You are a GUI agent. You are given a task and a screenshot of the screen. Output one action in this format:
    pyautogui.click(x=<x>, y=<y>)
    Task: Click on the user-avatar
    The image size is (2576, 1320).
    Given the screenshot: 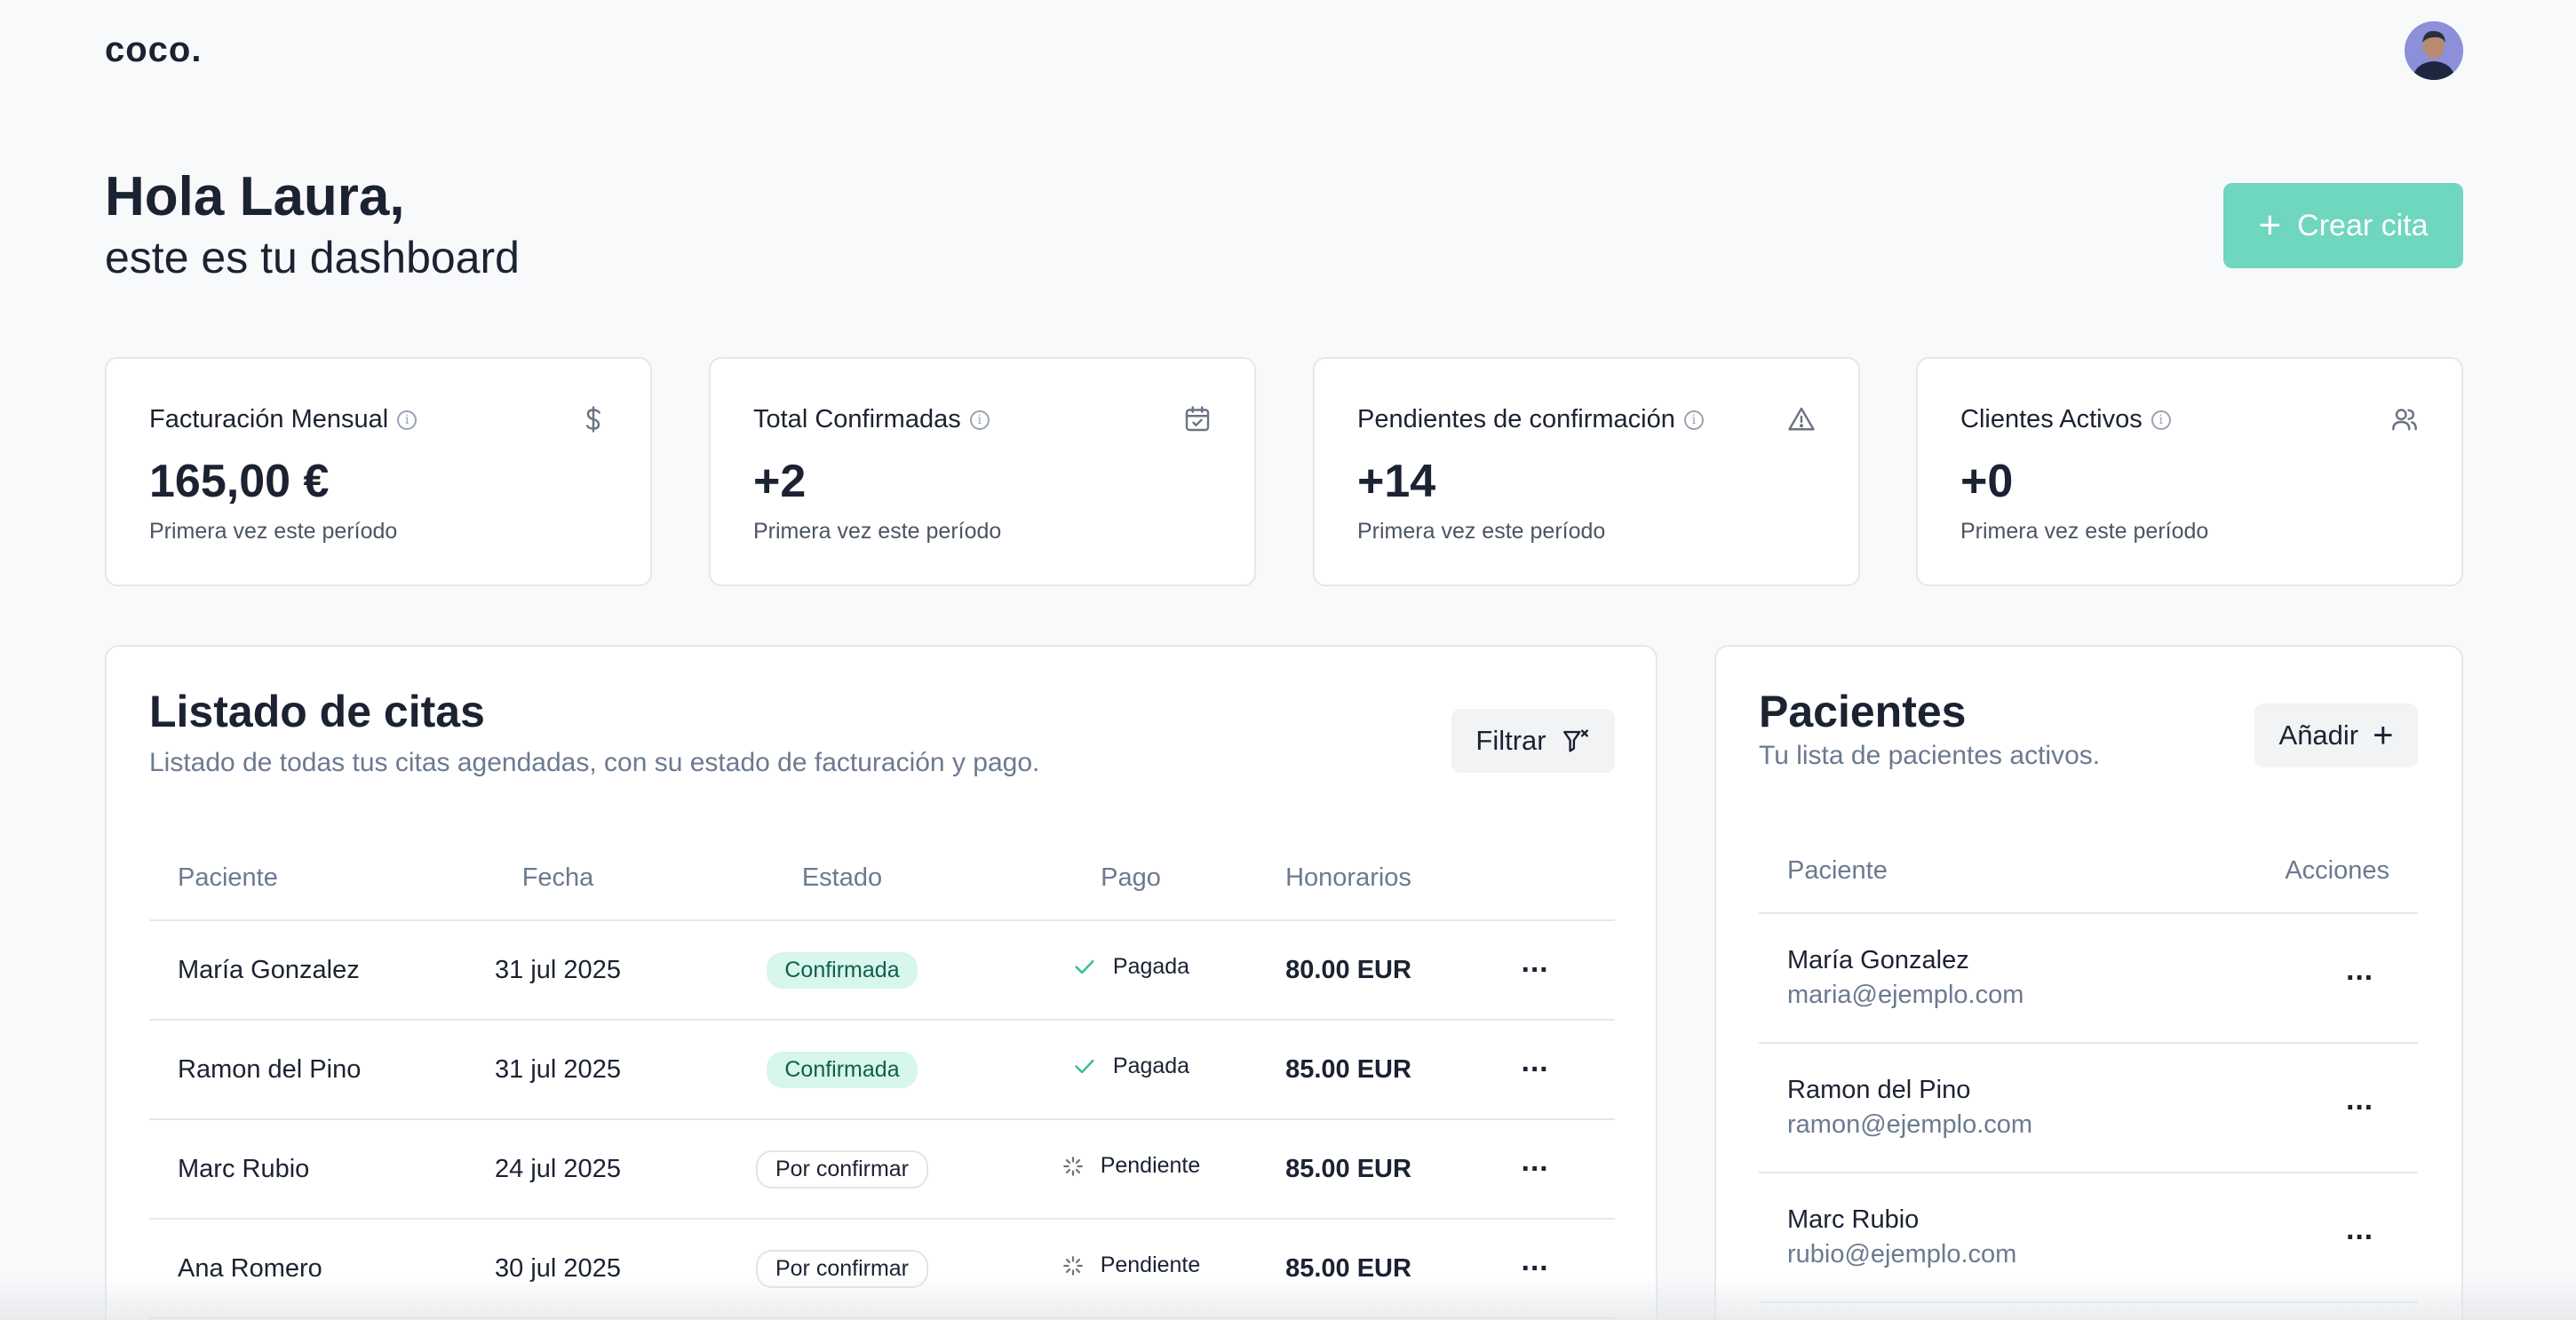 What is the action you would take?
    pyautogui.click(x=2434, y=50)
    